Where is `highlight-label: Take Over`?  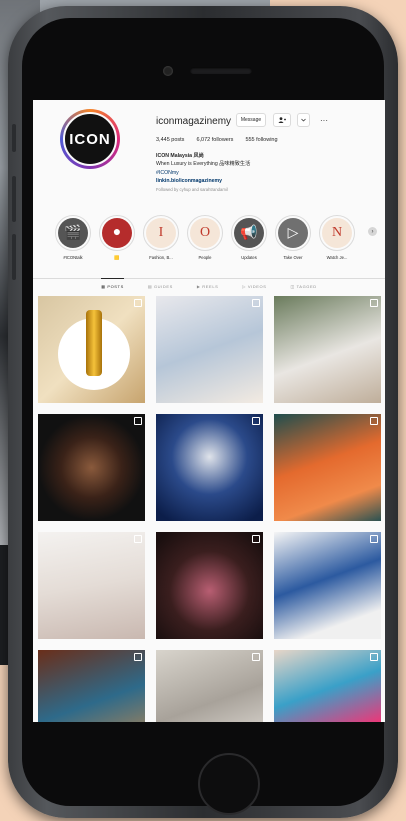
highlight-label: Take Over is located at coordinates (293, 257).